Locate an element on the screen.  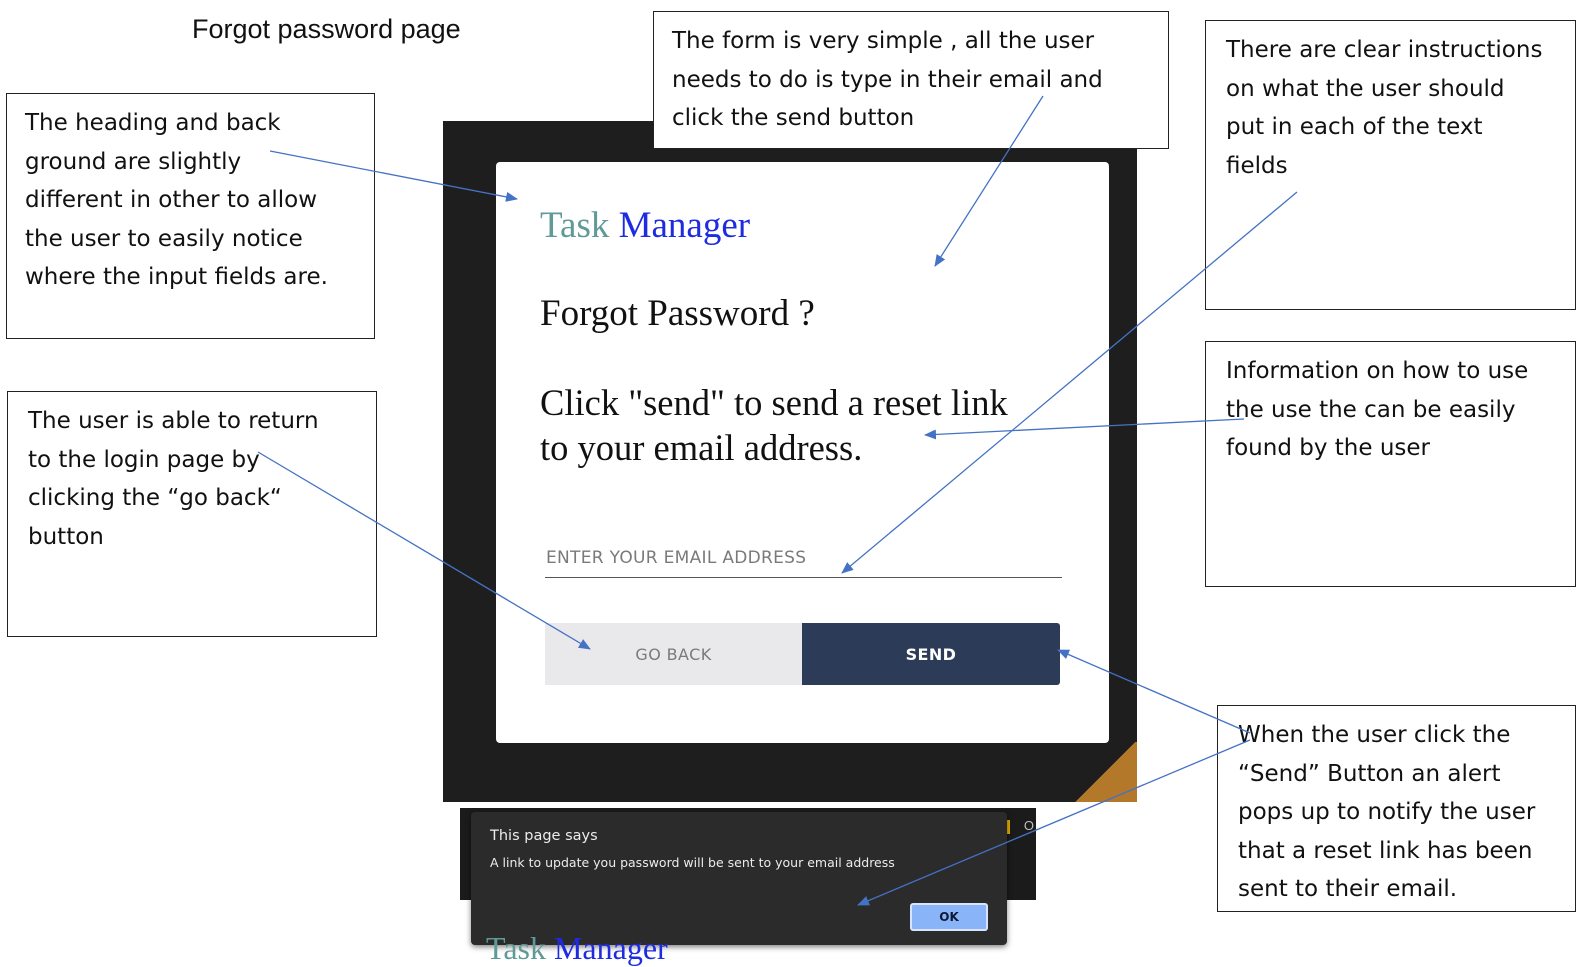
arrow-heading is located at coordinates (393, 176).